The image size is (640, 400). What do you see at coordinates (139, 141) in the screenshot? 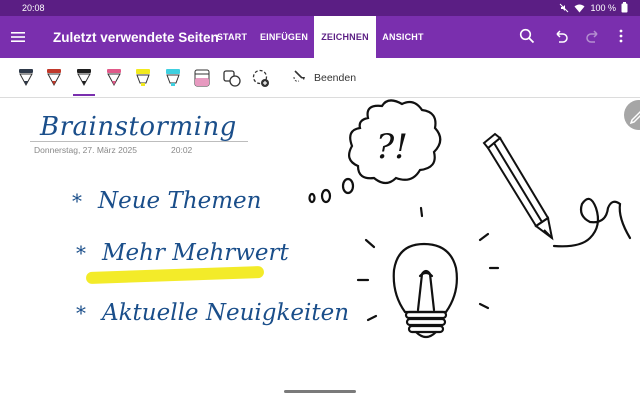
I see `title-divider` at bounding box center [139, 141].